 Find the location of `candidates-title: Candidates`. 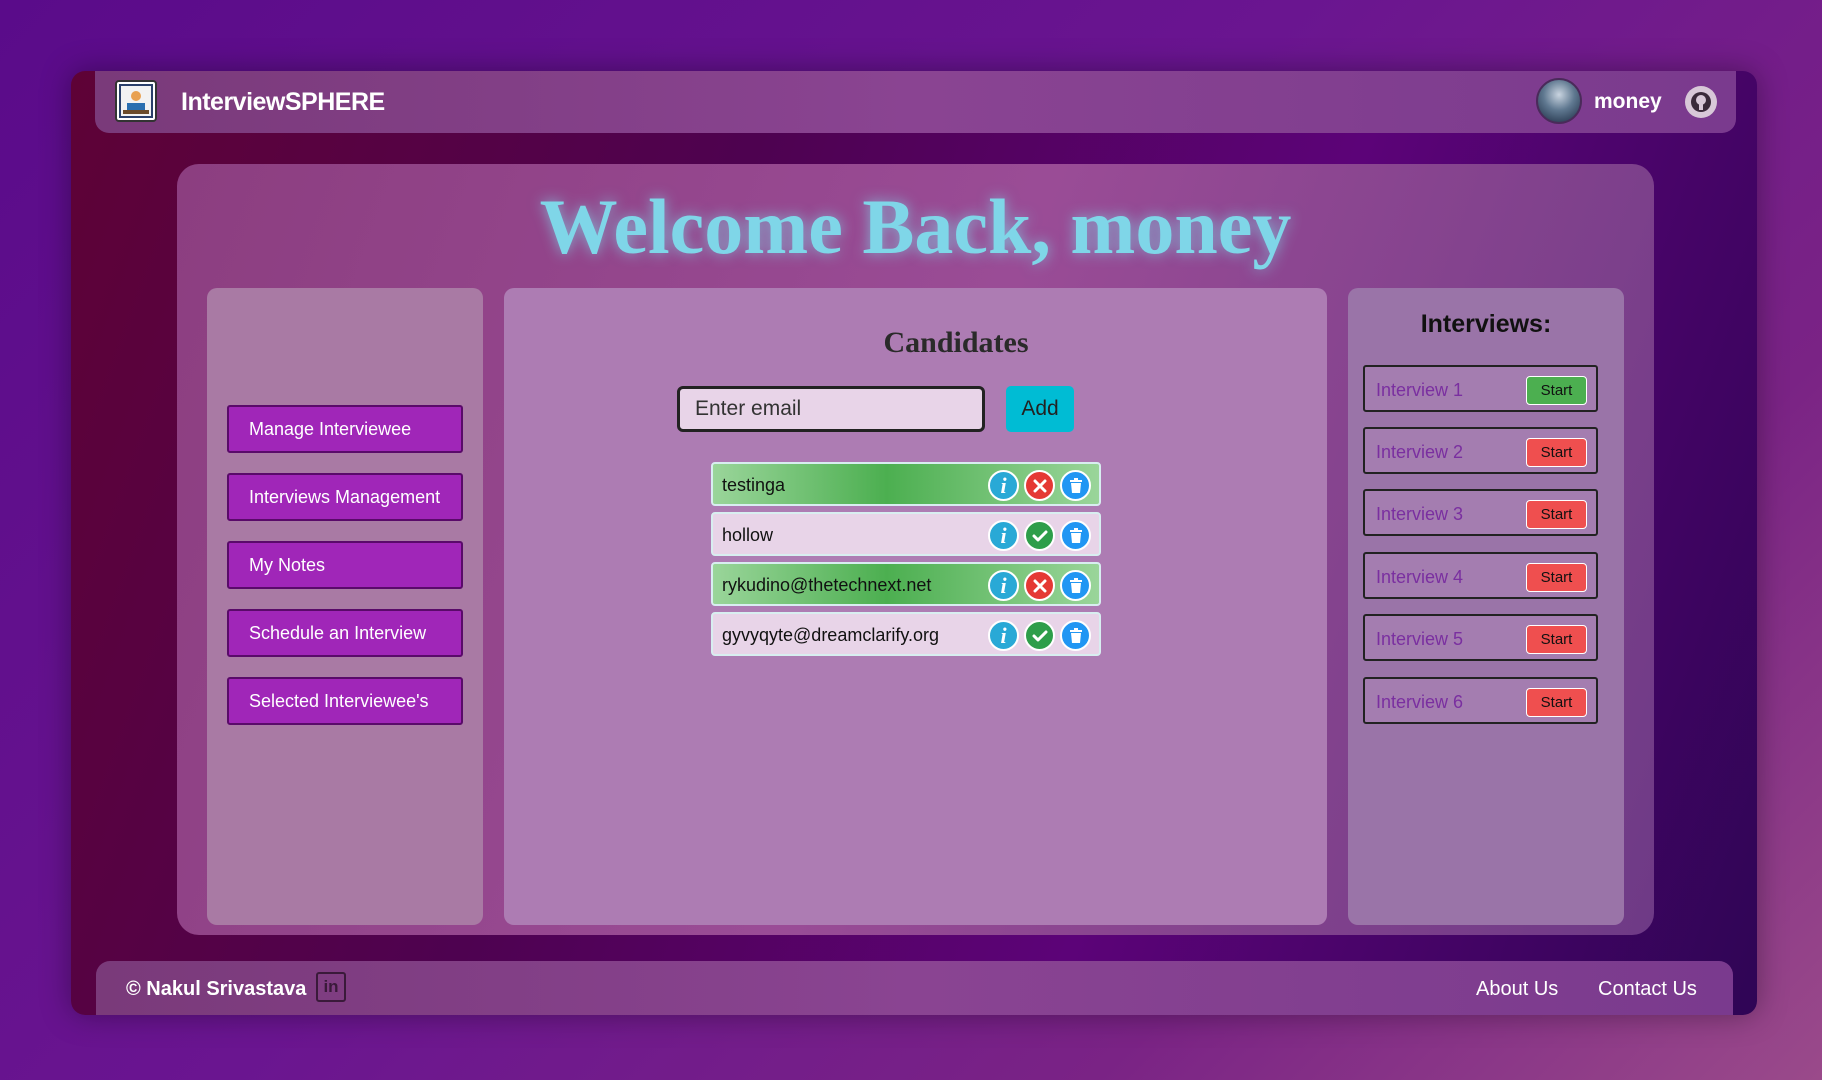

candidates-title: Candidates is located at coordinates (956, 342).